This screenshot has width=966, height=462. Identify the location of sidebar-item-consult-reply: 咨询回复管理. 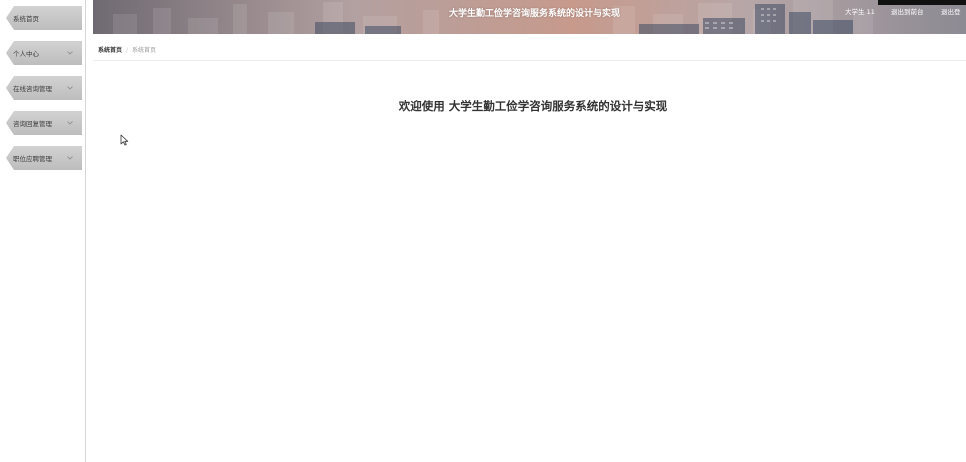
(44, 123).